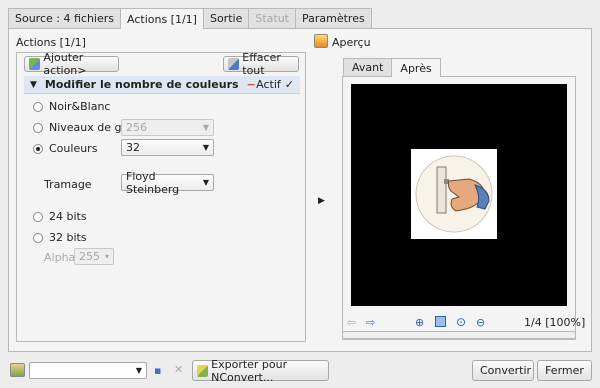 This screenshot has width=600, height=388. I want to click on action-item-title: Modifier le nombre de couleurs, so click(141, 84).